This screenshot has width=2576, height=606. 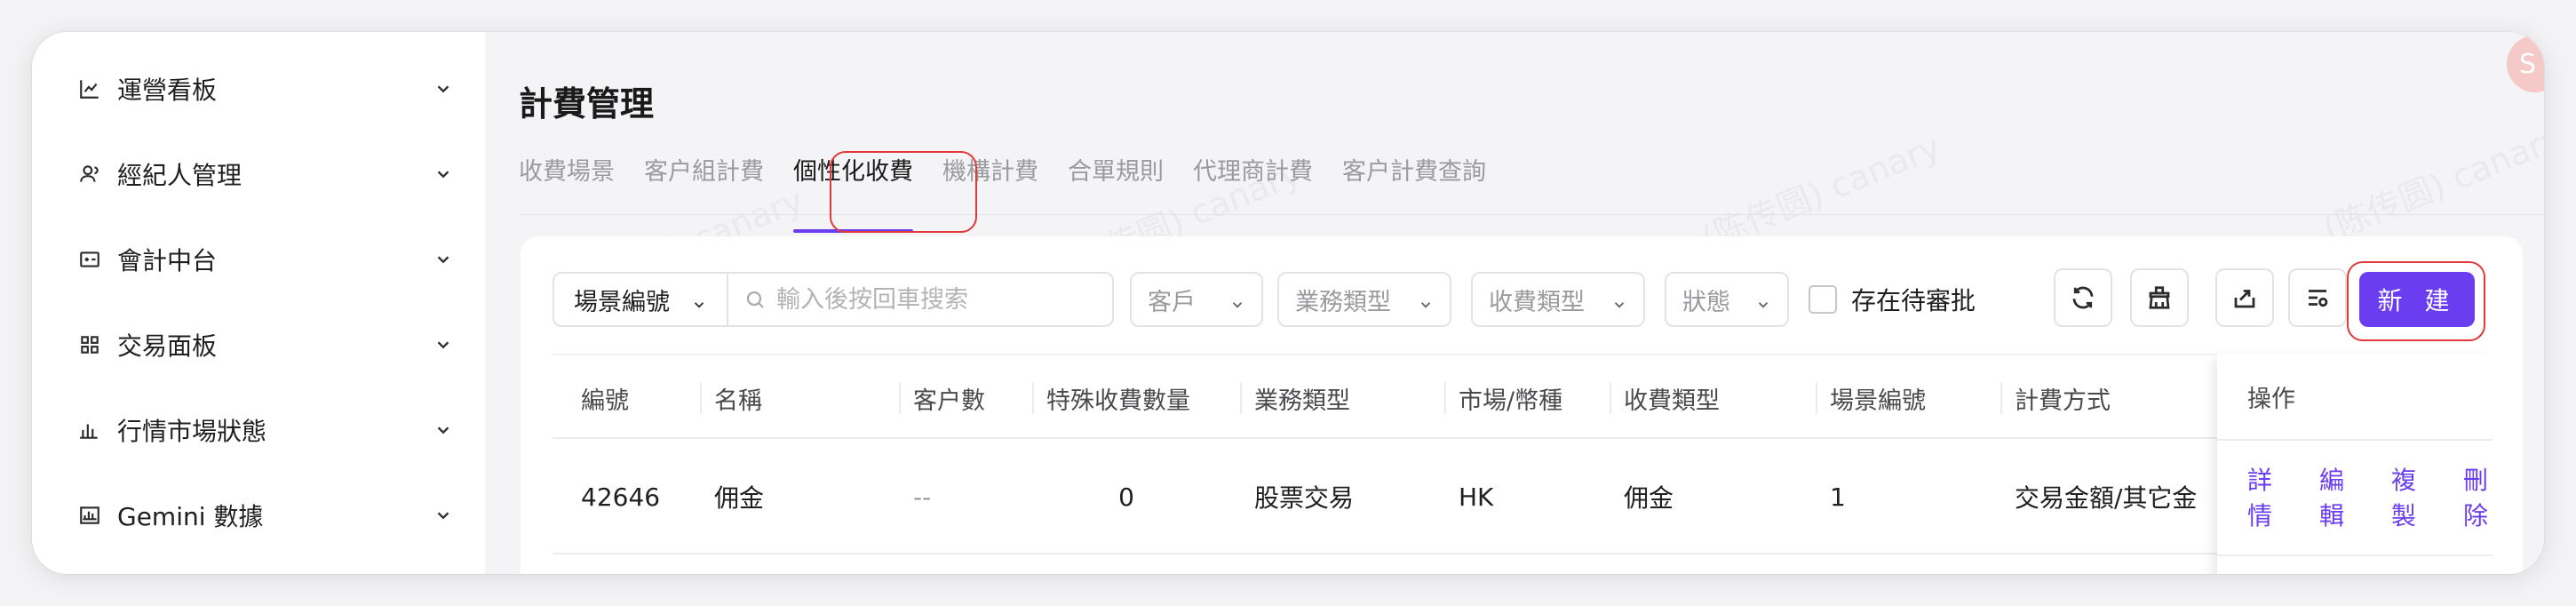 I want to click on tab-customer-group-billing: 客户組計費, so click(x=704, y=184).